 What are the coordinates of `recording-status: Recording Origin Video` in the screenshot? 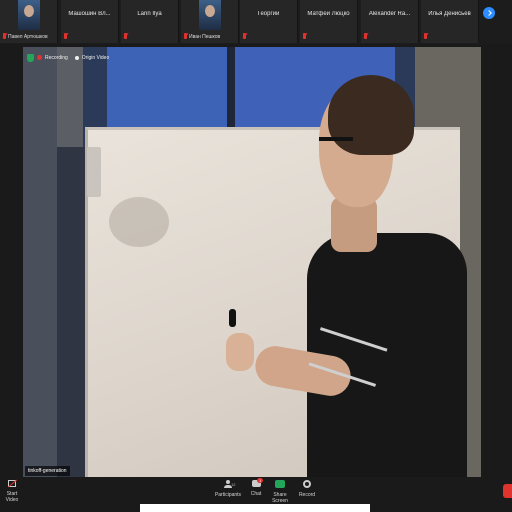 It's located at (68, 57).